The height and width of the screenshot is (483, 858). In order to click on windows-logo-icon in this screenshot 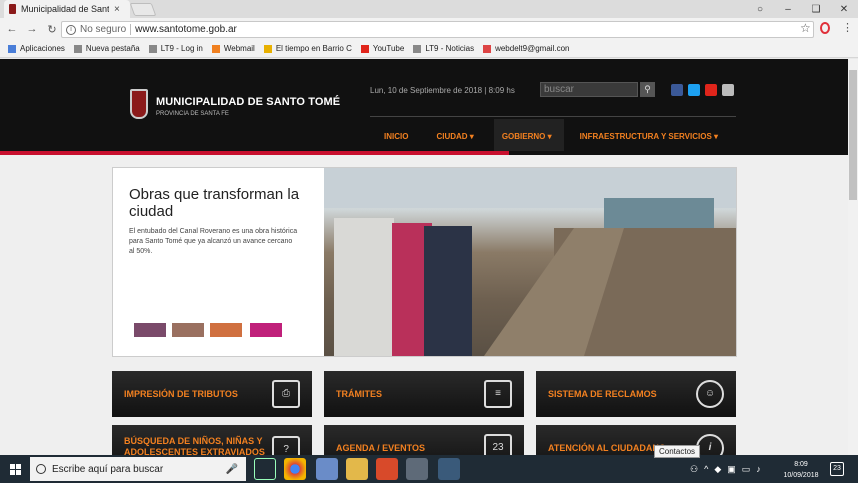, I will do `click(15, 469)`.